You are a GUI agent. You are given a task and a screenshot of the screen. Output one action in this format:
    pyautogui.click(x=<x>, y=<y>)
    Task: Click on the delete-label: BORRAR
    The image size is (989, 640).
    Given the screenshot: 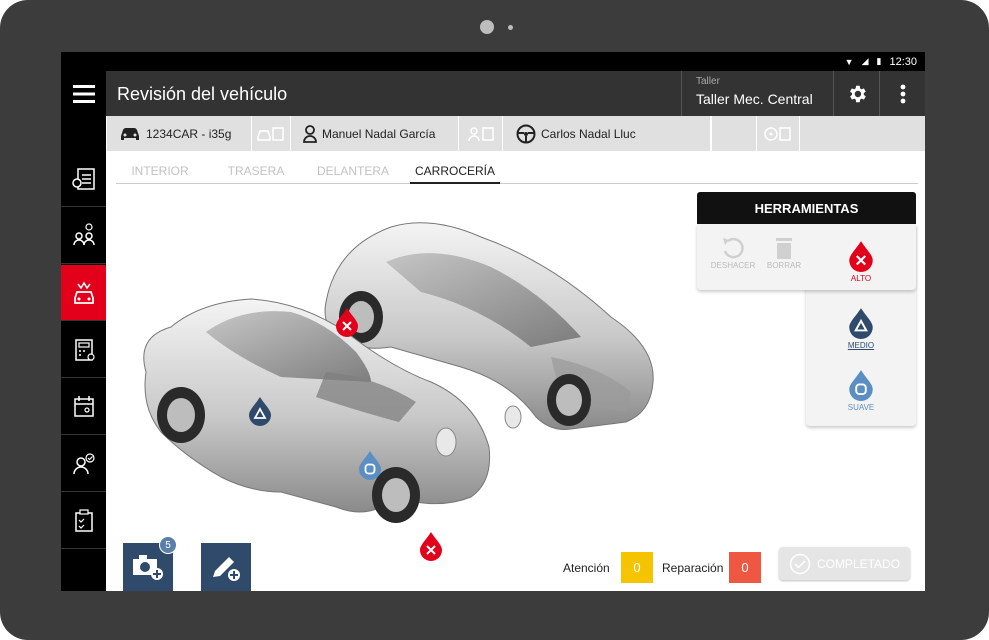 What is the action you would take?
    pyautogui.click(x=784, y=265)
    